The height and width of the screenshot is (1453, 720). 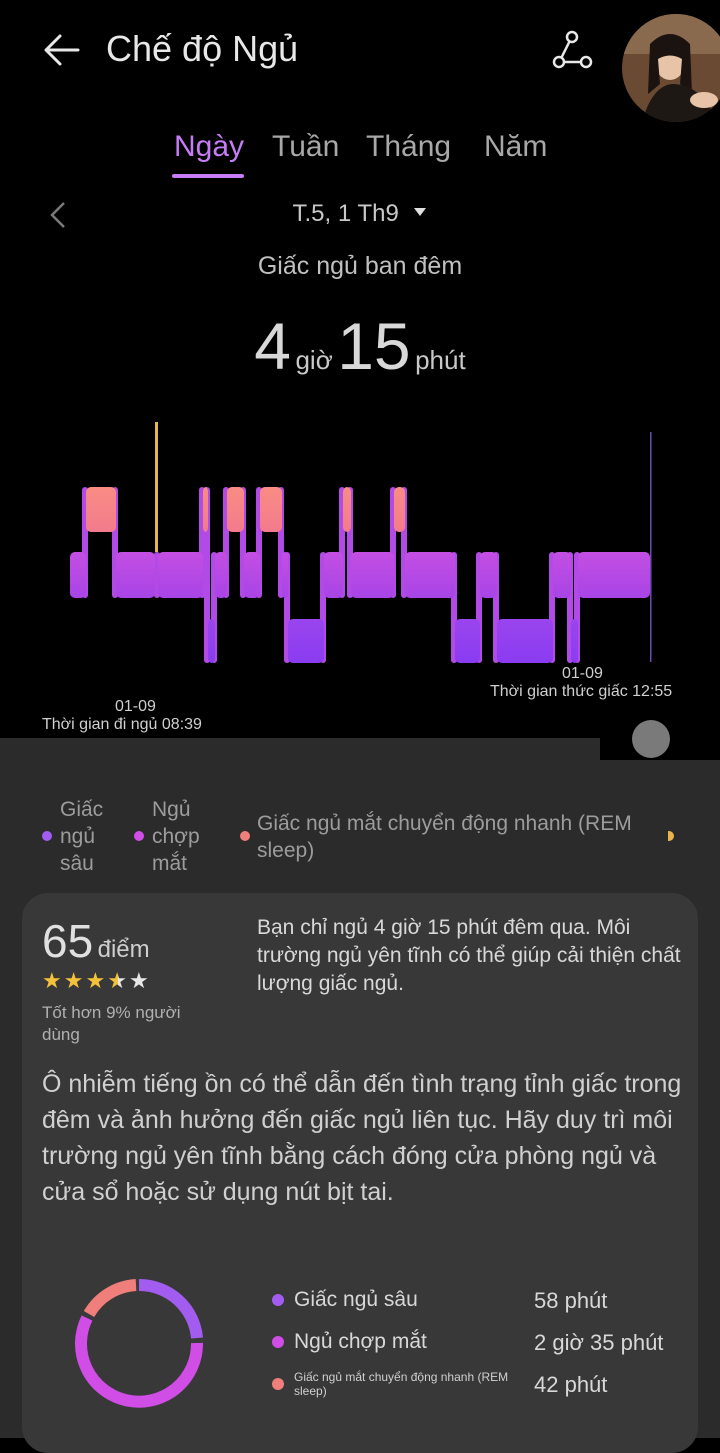 I want to click on score-unit: điểm, so click(x=123, y=949).